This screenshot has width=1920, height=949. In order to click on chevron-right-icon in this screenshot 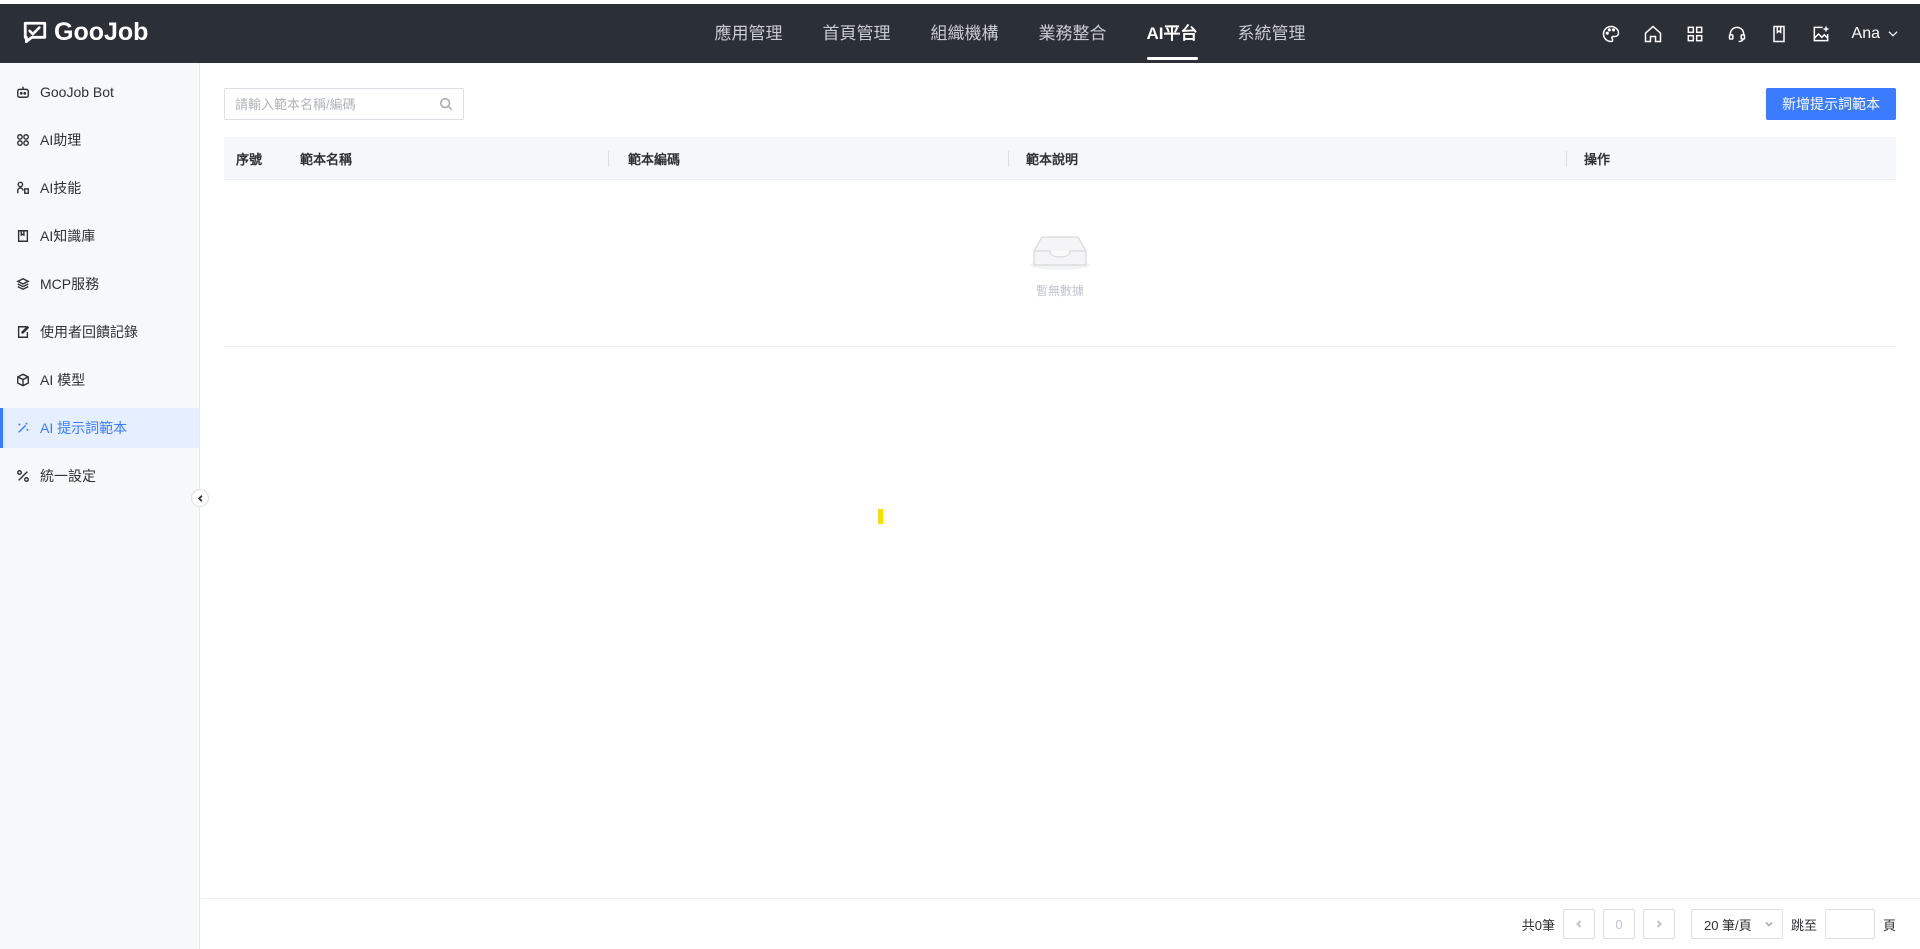, I will do `click(1659, 924)`.